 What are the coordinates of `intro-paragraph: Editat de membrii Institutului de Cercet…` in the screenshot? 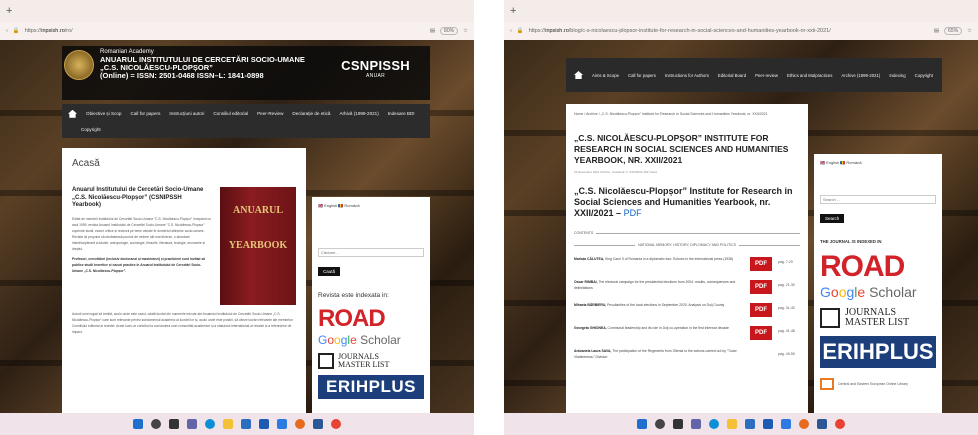 It's located at (142, 233).